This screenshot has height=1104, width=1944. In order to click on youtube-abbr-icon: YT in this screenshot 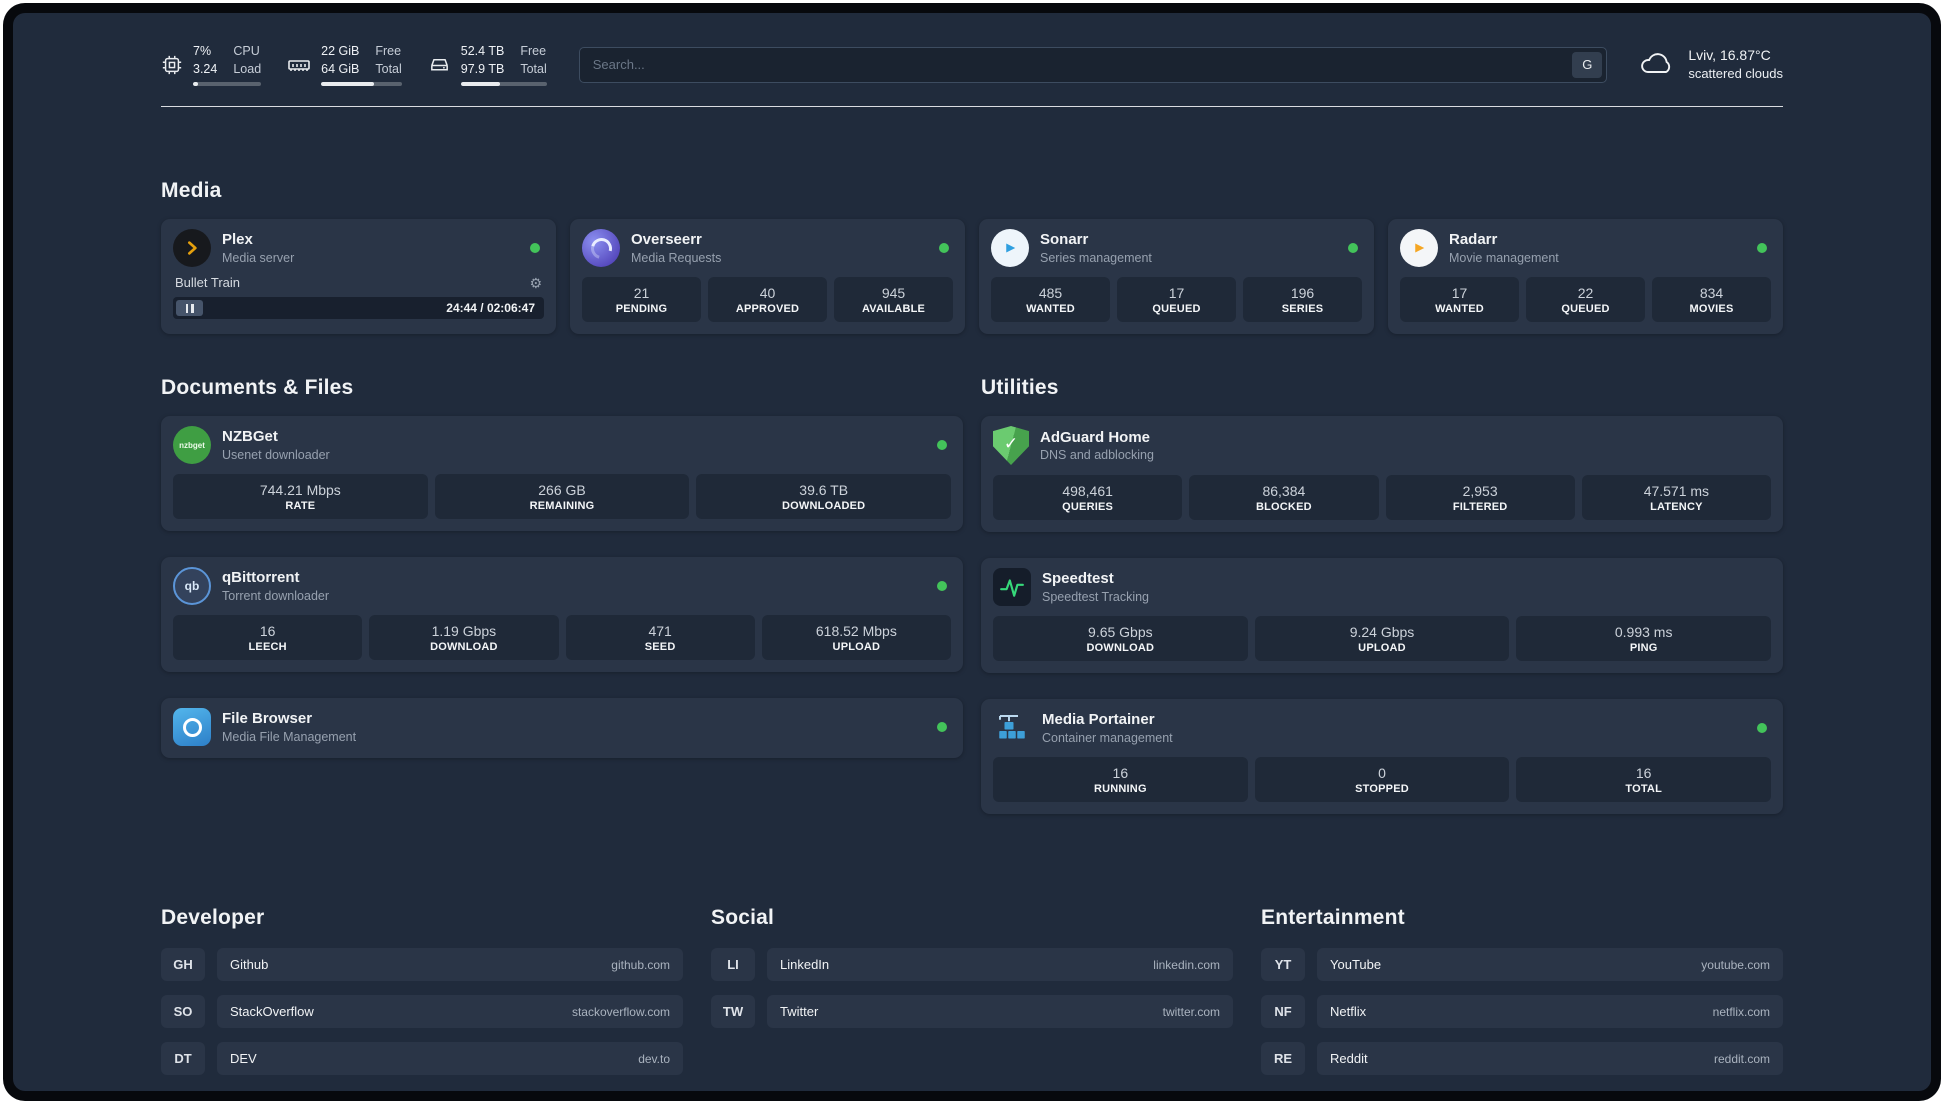, I will do `click(1283, 964)`.